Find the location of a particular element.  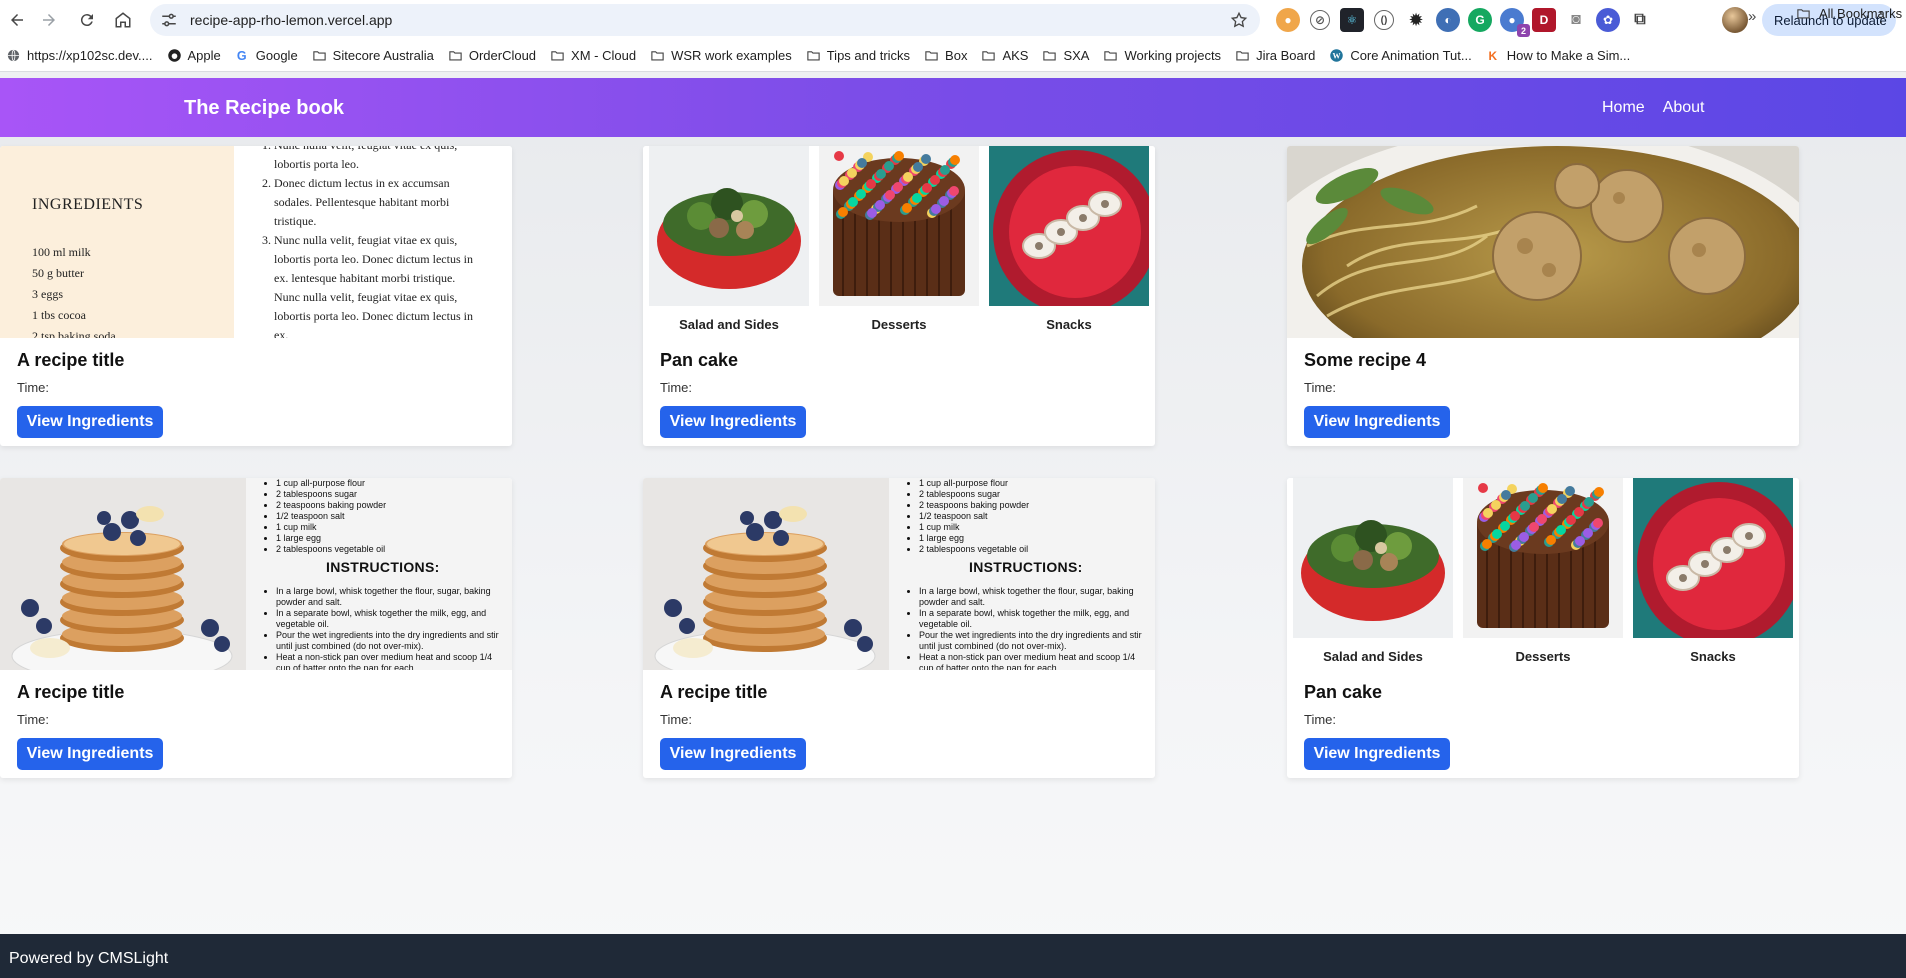

profile-avatar is located at coordinates (1735, 20).